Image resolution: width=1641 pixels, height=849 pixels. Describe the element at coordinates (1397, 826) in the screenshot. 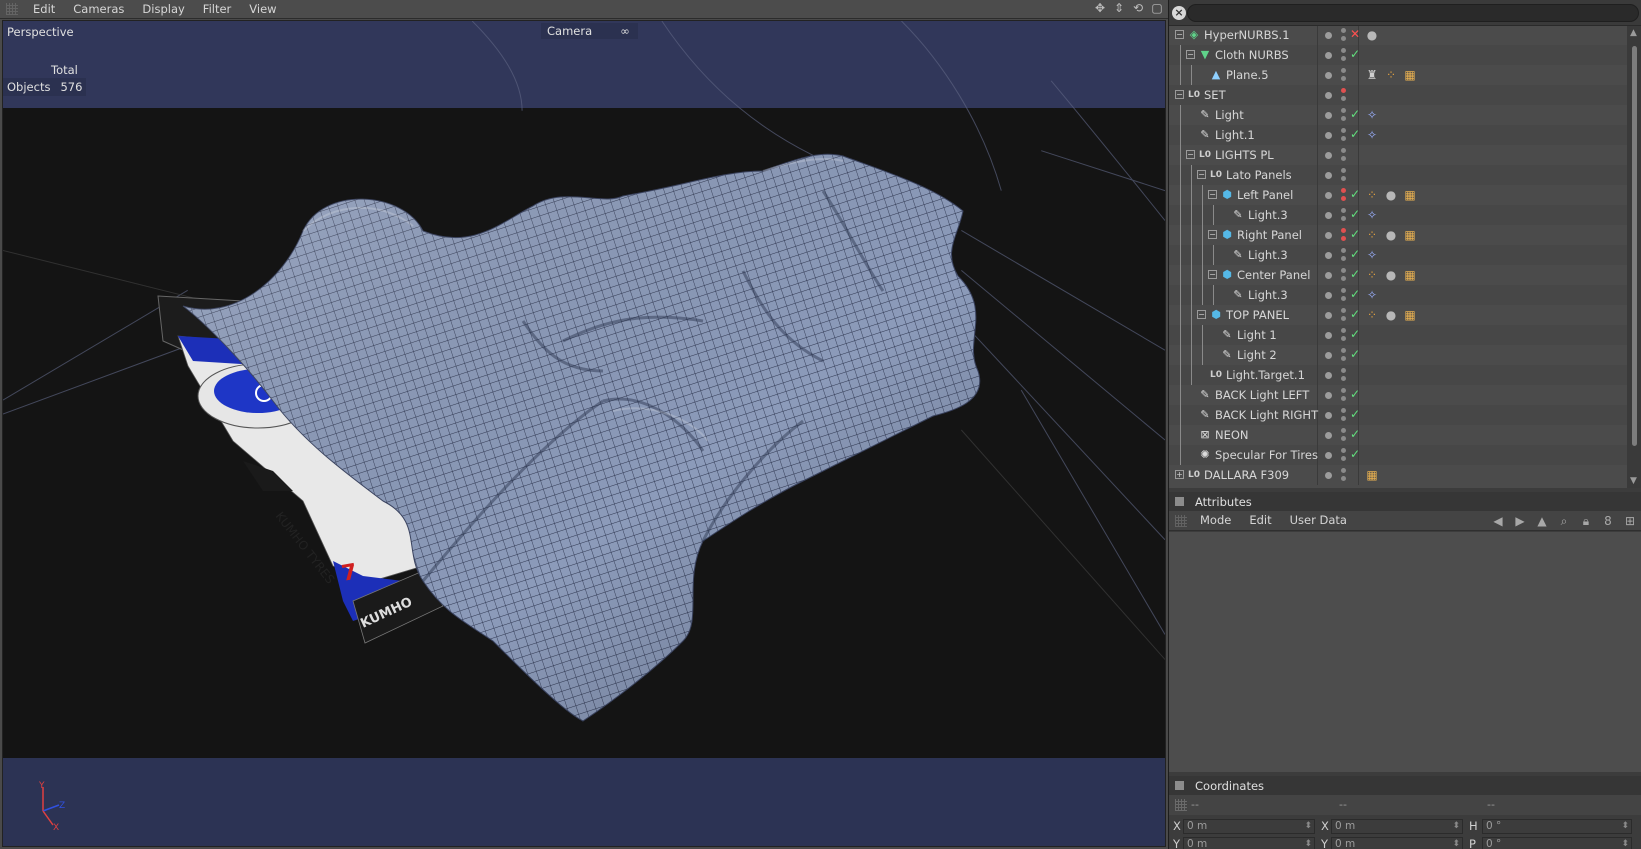

I see `coord-size-x-field: 0 m ⬍` at that location.